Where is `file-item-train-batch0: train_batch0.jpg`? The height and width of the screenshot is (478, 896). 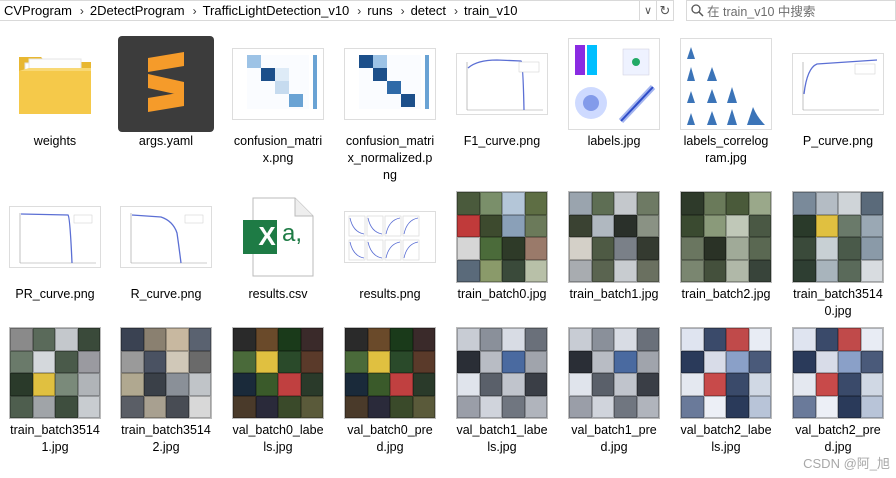 file-item-train-batch0: train_batch0.jpg is located at coordinates (502, 246).